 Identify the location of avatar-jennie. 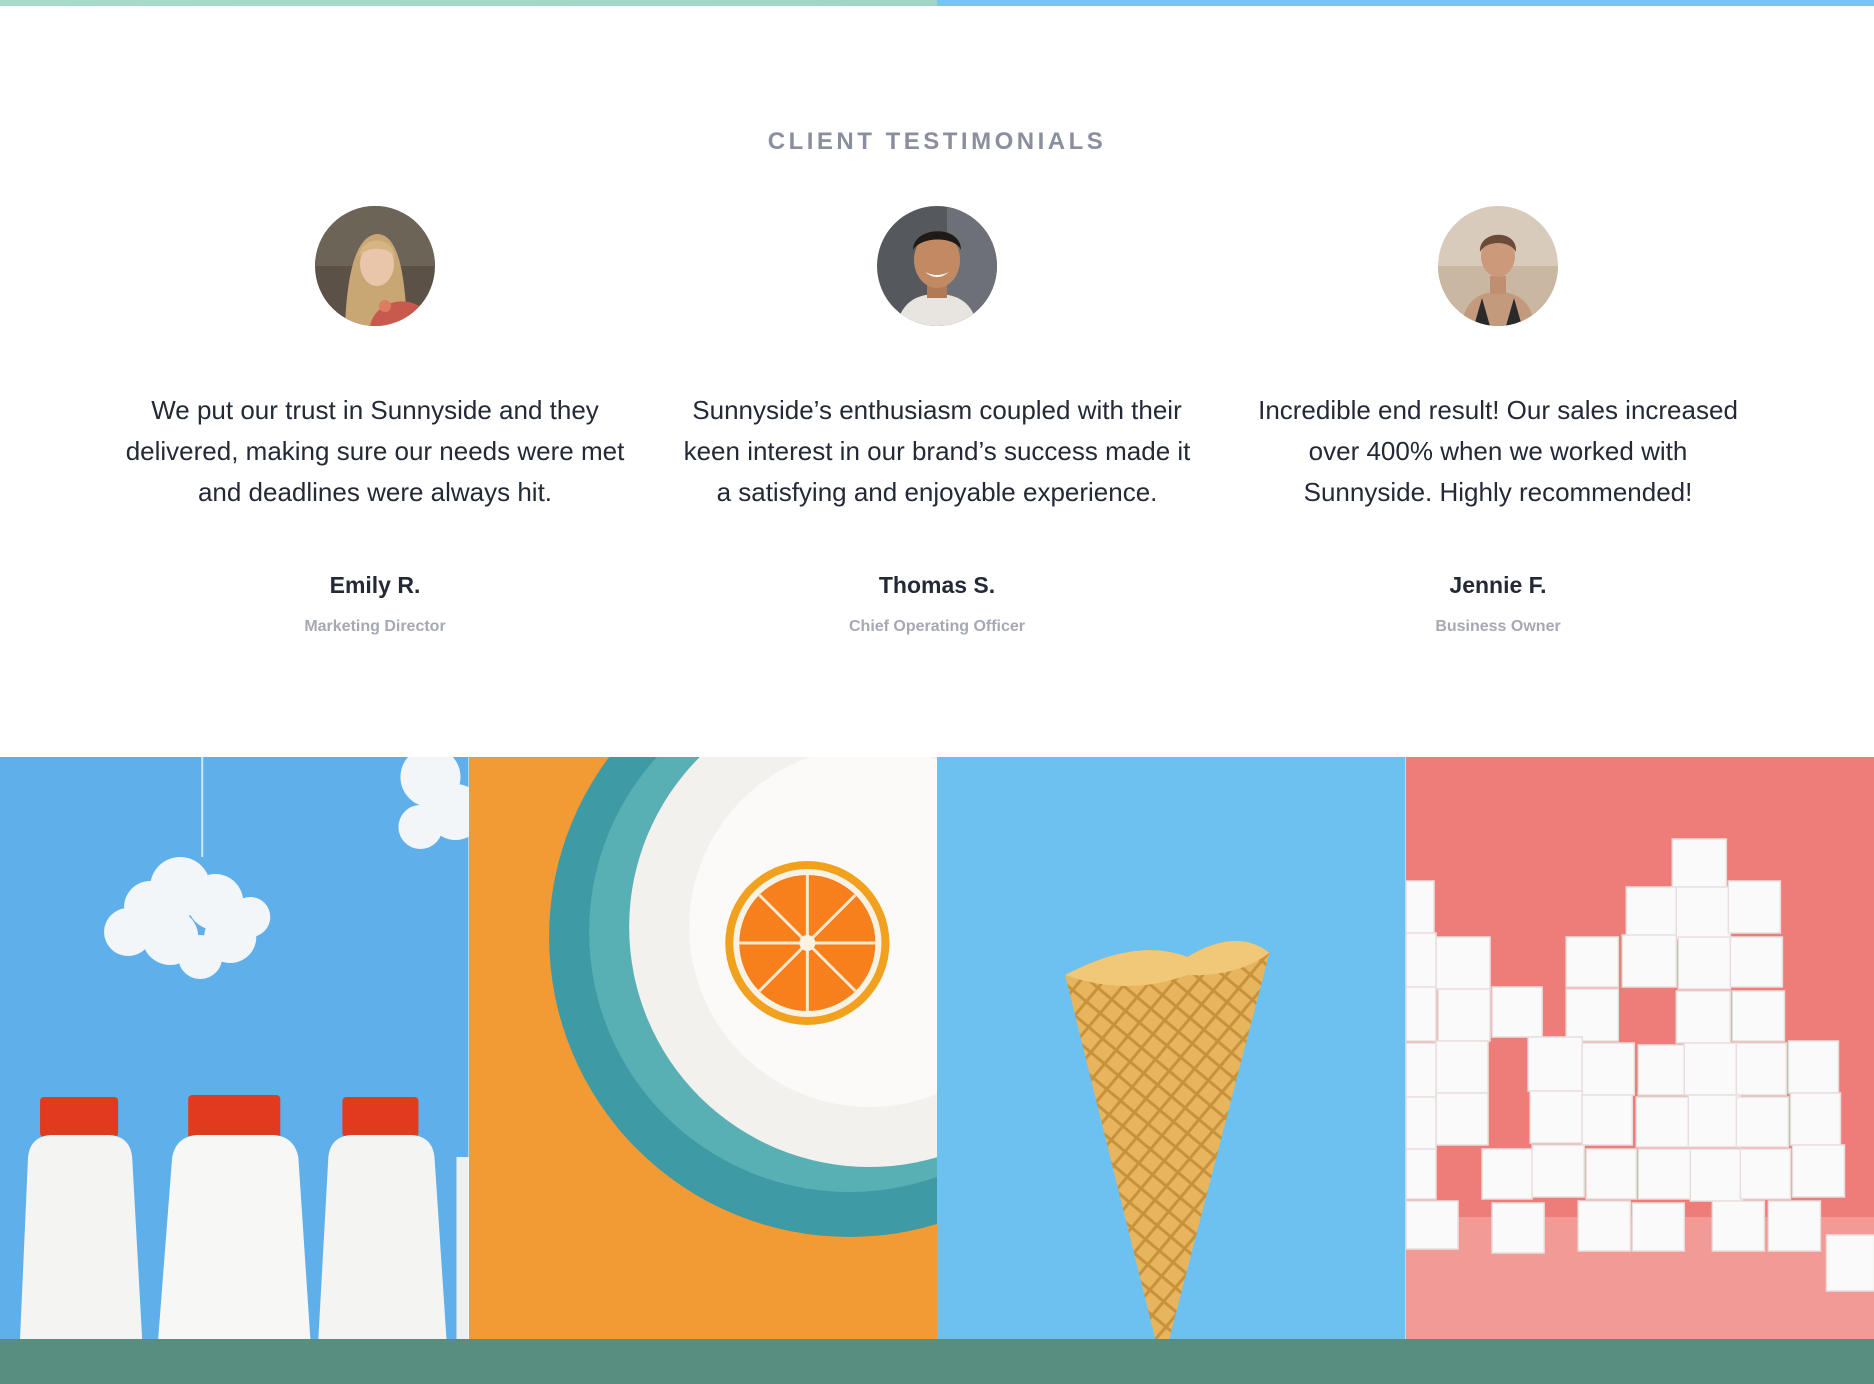
(1498, 266).